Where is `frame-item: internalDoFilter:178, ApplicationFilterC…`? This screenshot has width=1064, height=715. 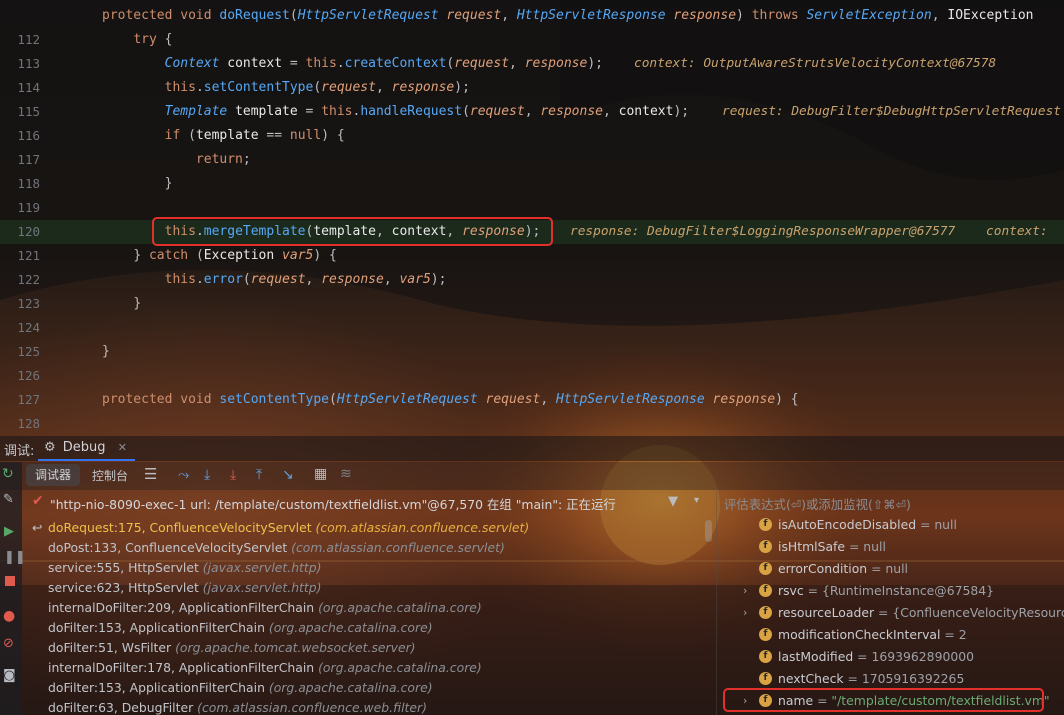 frame-item: internalDoFilter:178, ApplicationFilterC… is located at coordinates (265, 668).